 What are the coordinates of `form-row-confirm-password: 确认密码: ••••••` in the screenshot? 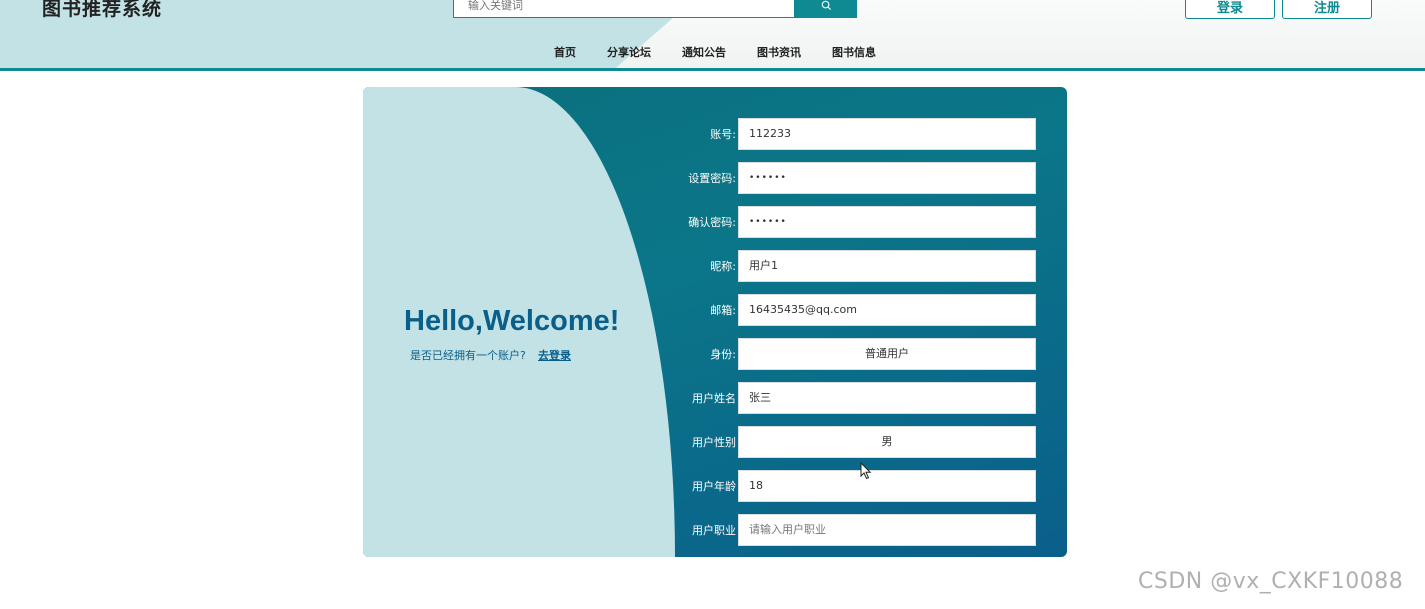 It's located at (853, 222).